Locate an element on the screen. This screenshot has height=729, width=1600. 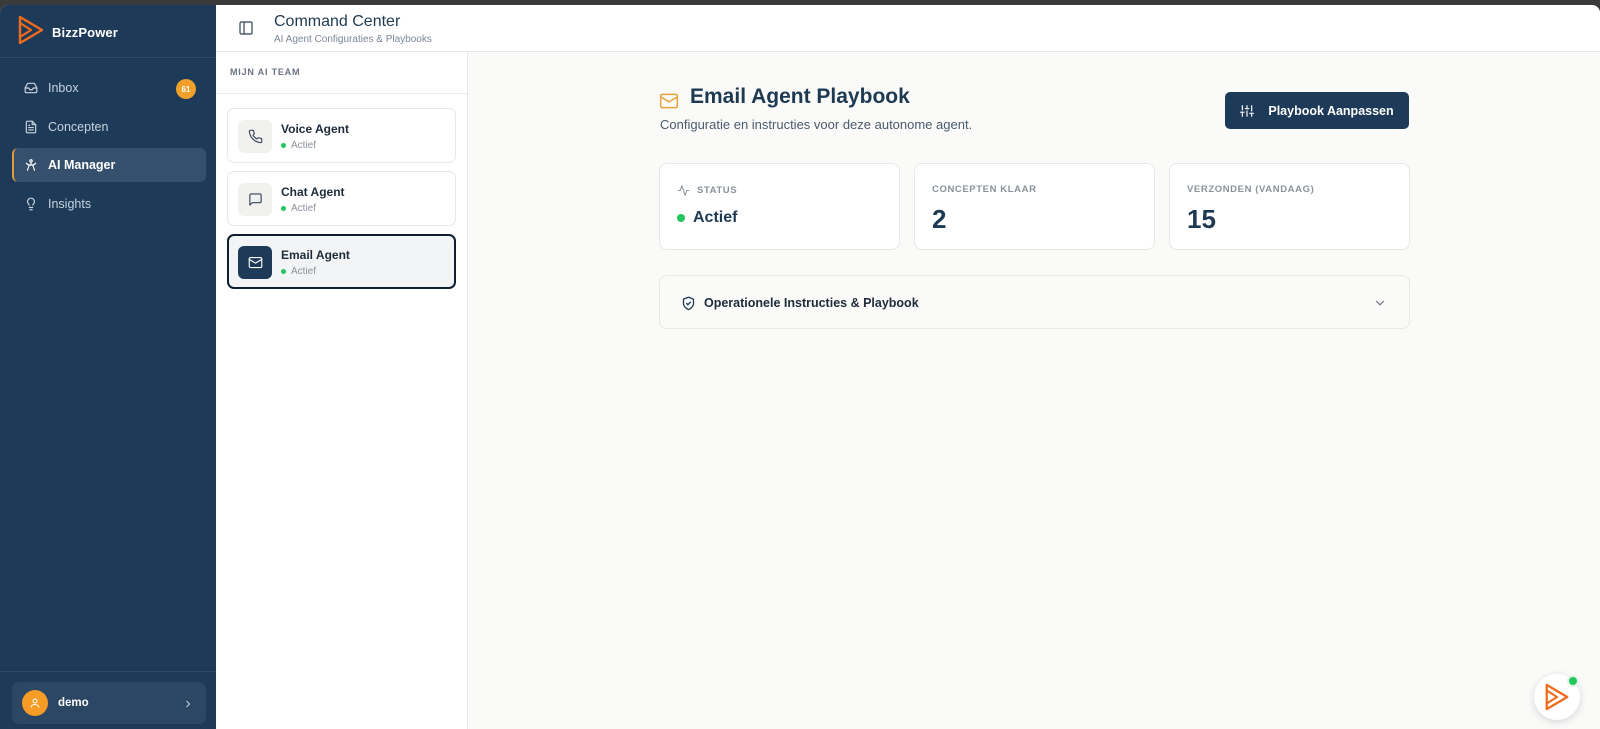
avatar is located at coordinates (35, 703).